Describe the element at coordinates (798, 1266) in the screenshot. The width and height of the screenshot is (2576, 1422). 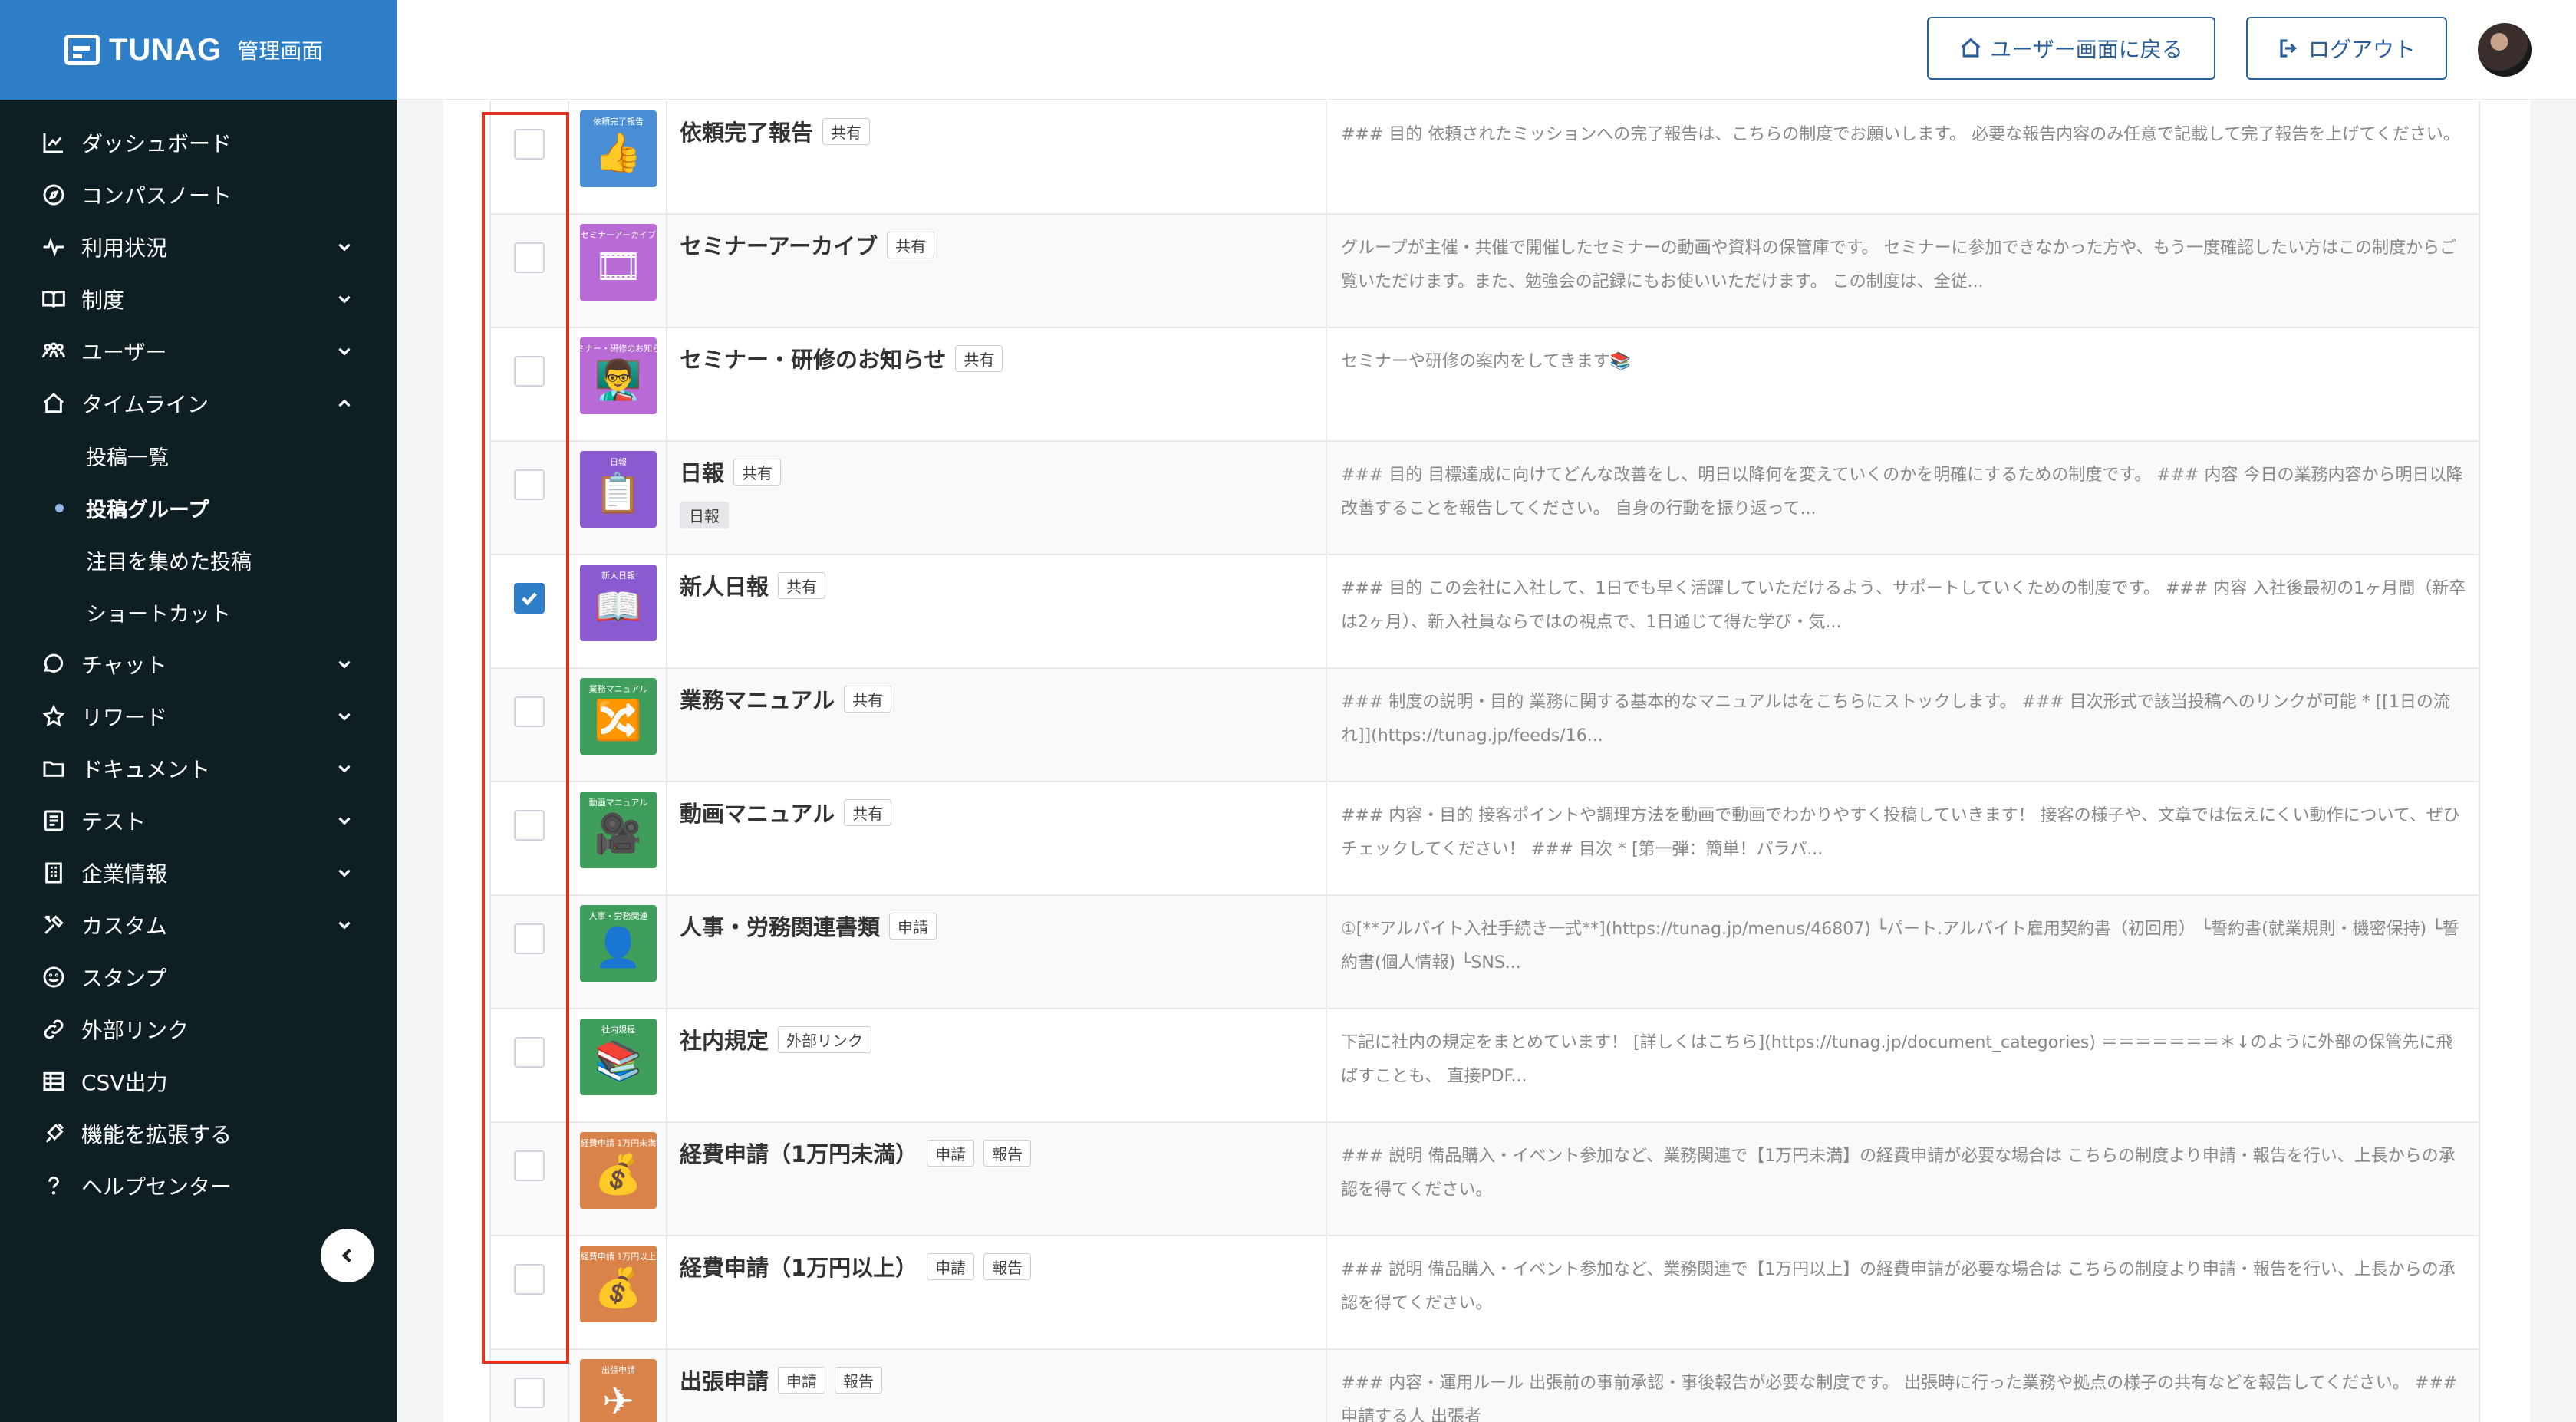
I see `row-name: 経費申請（1万円以上）` at that location.